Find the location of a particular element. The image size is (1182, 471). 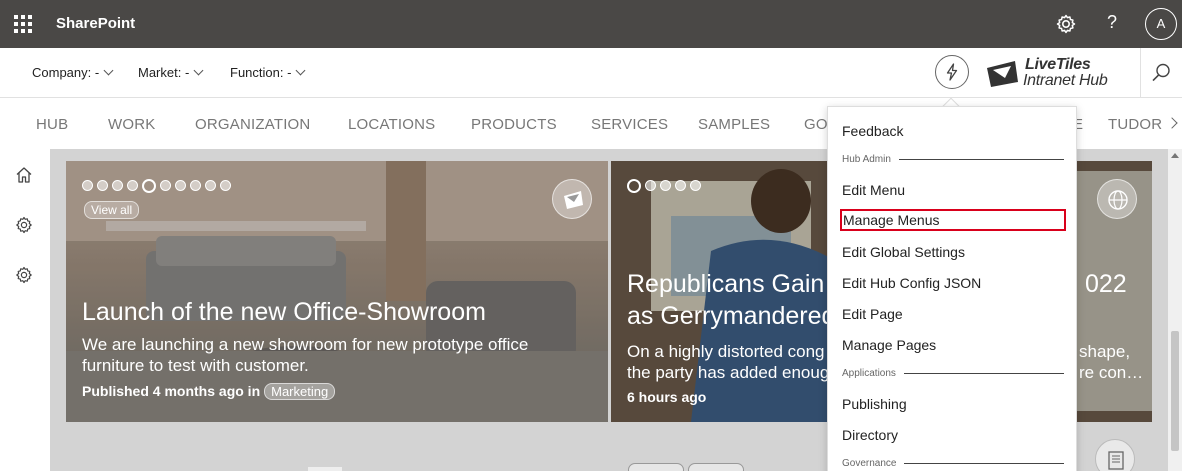

nav-item-samples: SAMPLES is located at coordinates (734, 124).